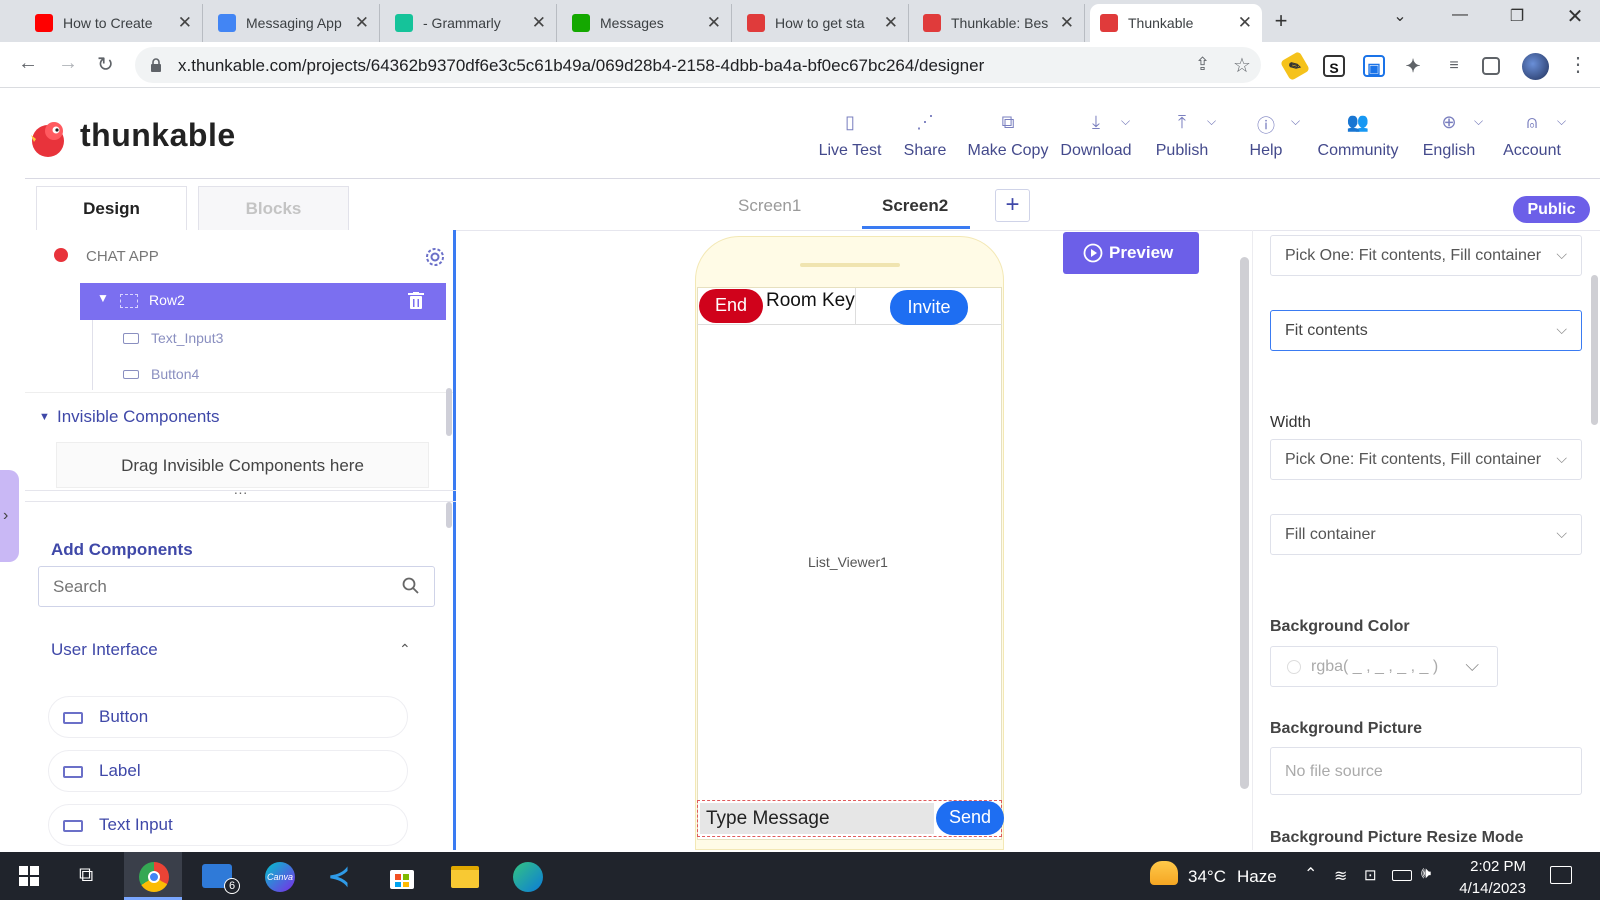  Describe the element at coordinates (114, 23) in the screenshot. I see `browser-tab: How to Create ✕` at that location.